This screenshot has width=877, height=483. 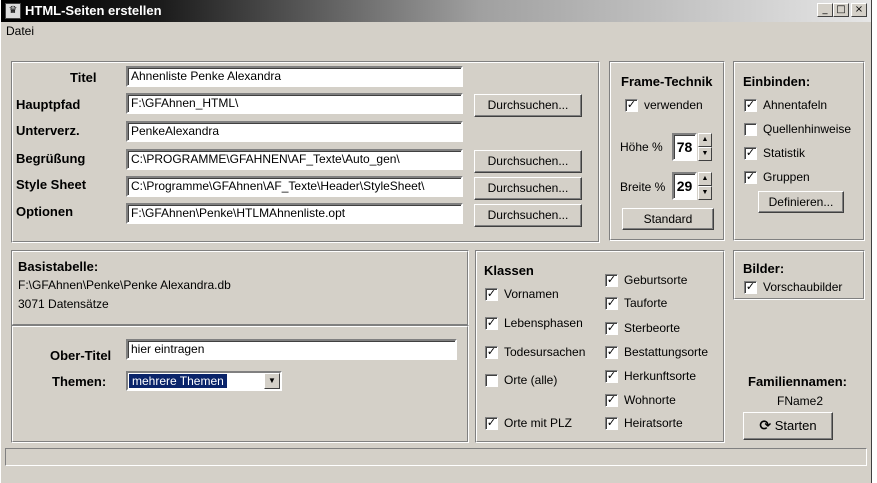 What do you see at coordinates (653, 423) in the screenshot?
I see `klassen-heiratsorte-label: Heiratsorte` at bounding box center [653, 423].